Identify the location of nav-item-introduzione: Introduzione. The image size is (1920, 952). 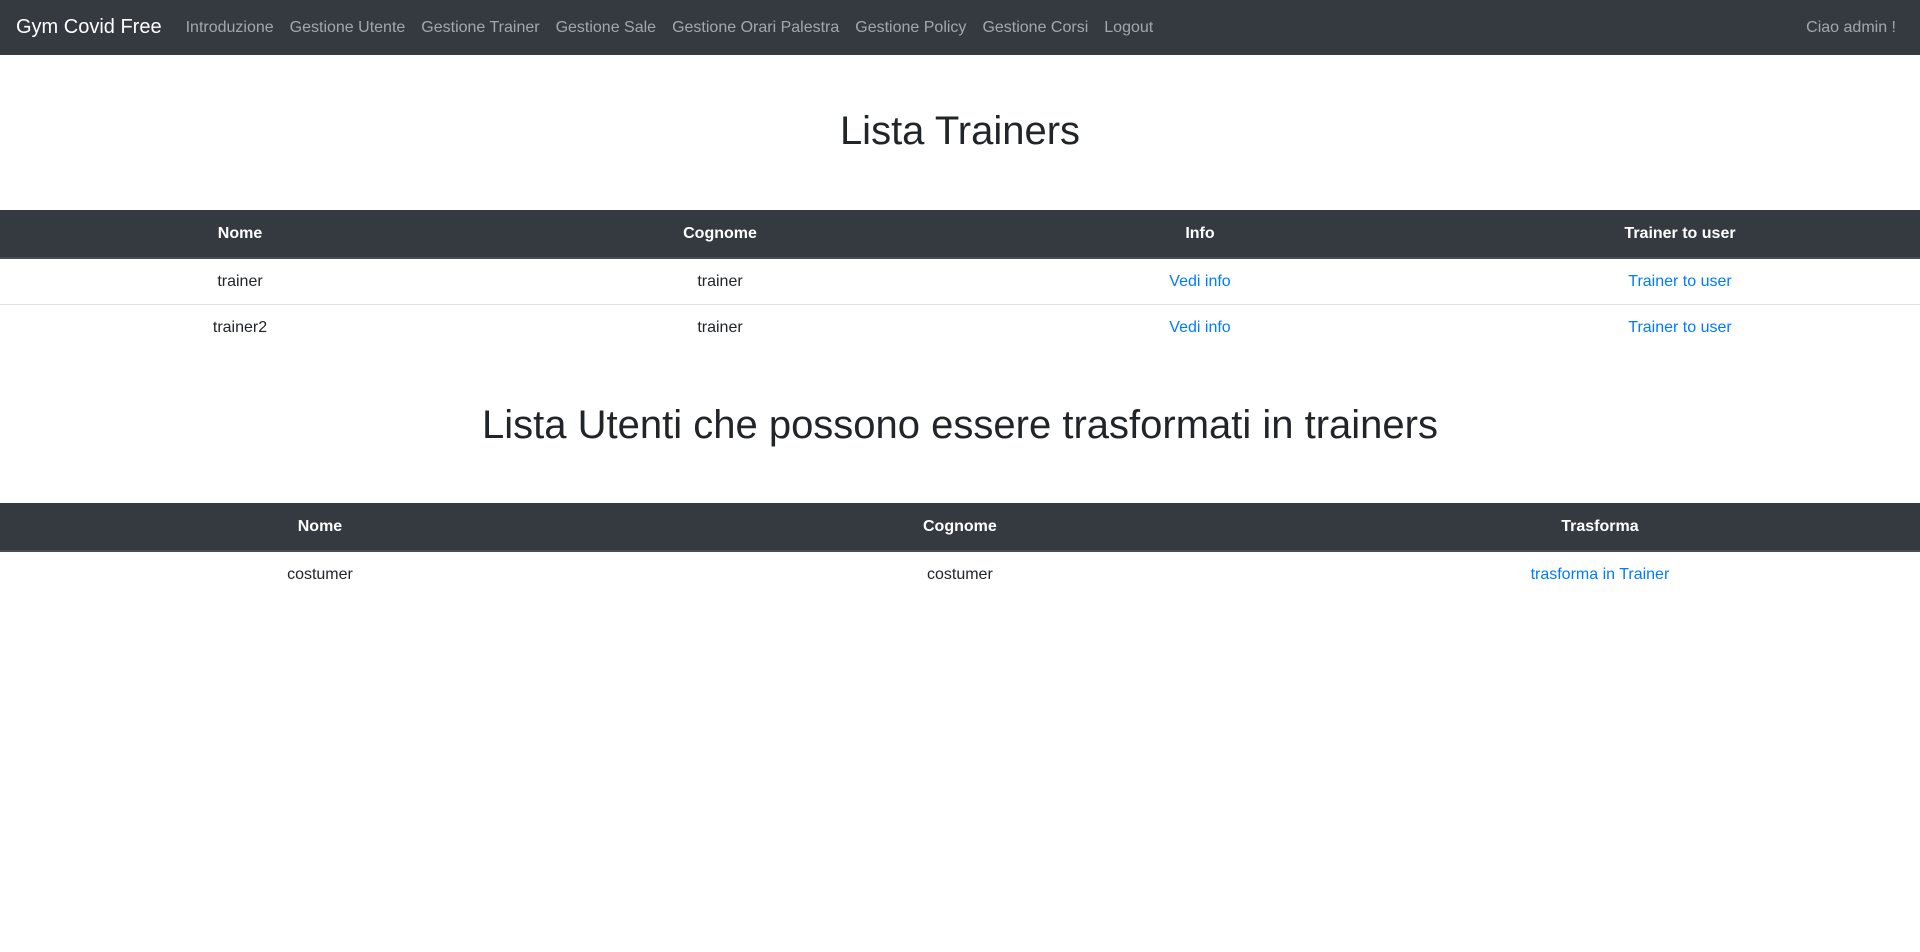
(230, 28).